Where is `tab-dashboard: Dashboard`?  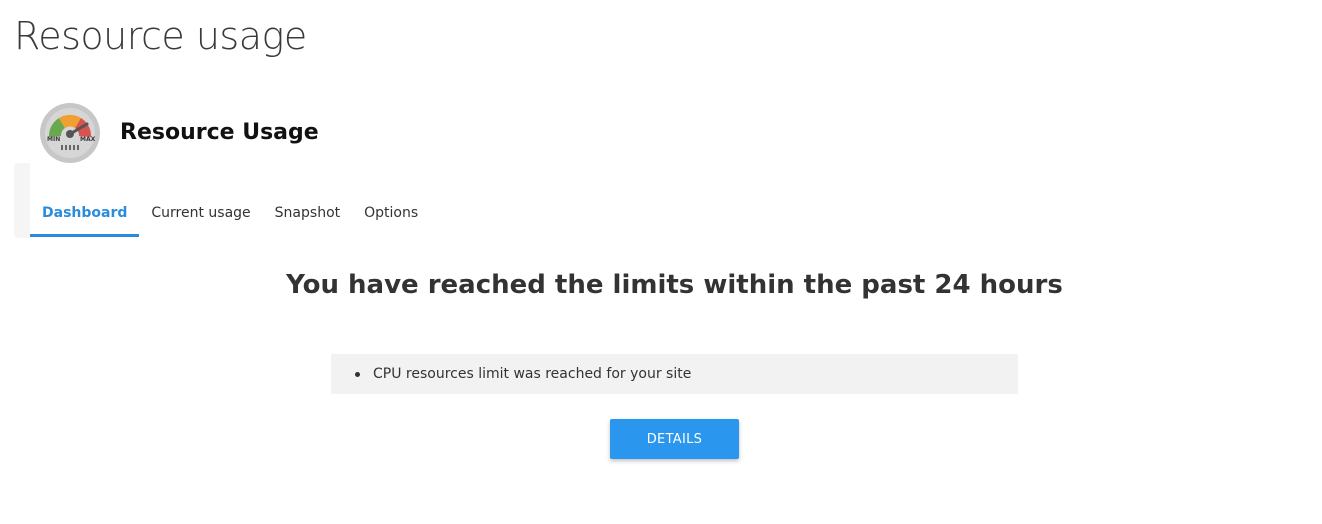
tab-dashboard: Dashboard is located at coordinates (85, 214).